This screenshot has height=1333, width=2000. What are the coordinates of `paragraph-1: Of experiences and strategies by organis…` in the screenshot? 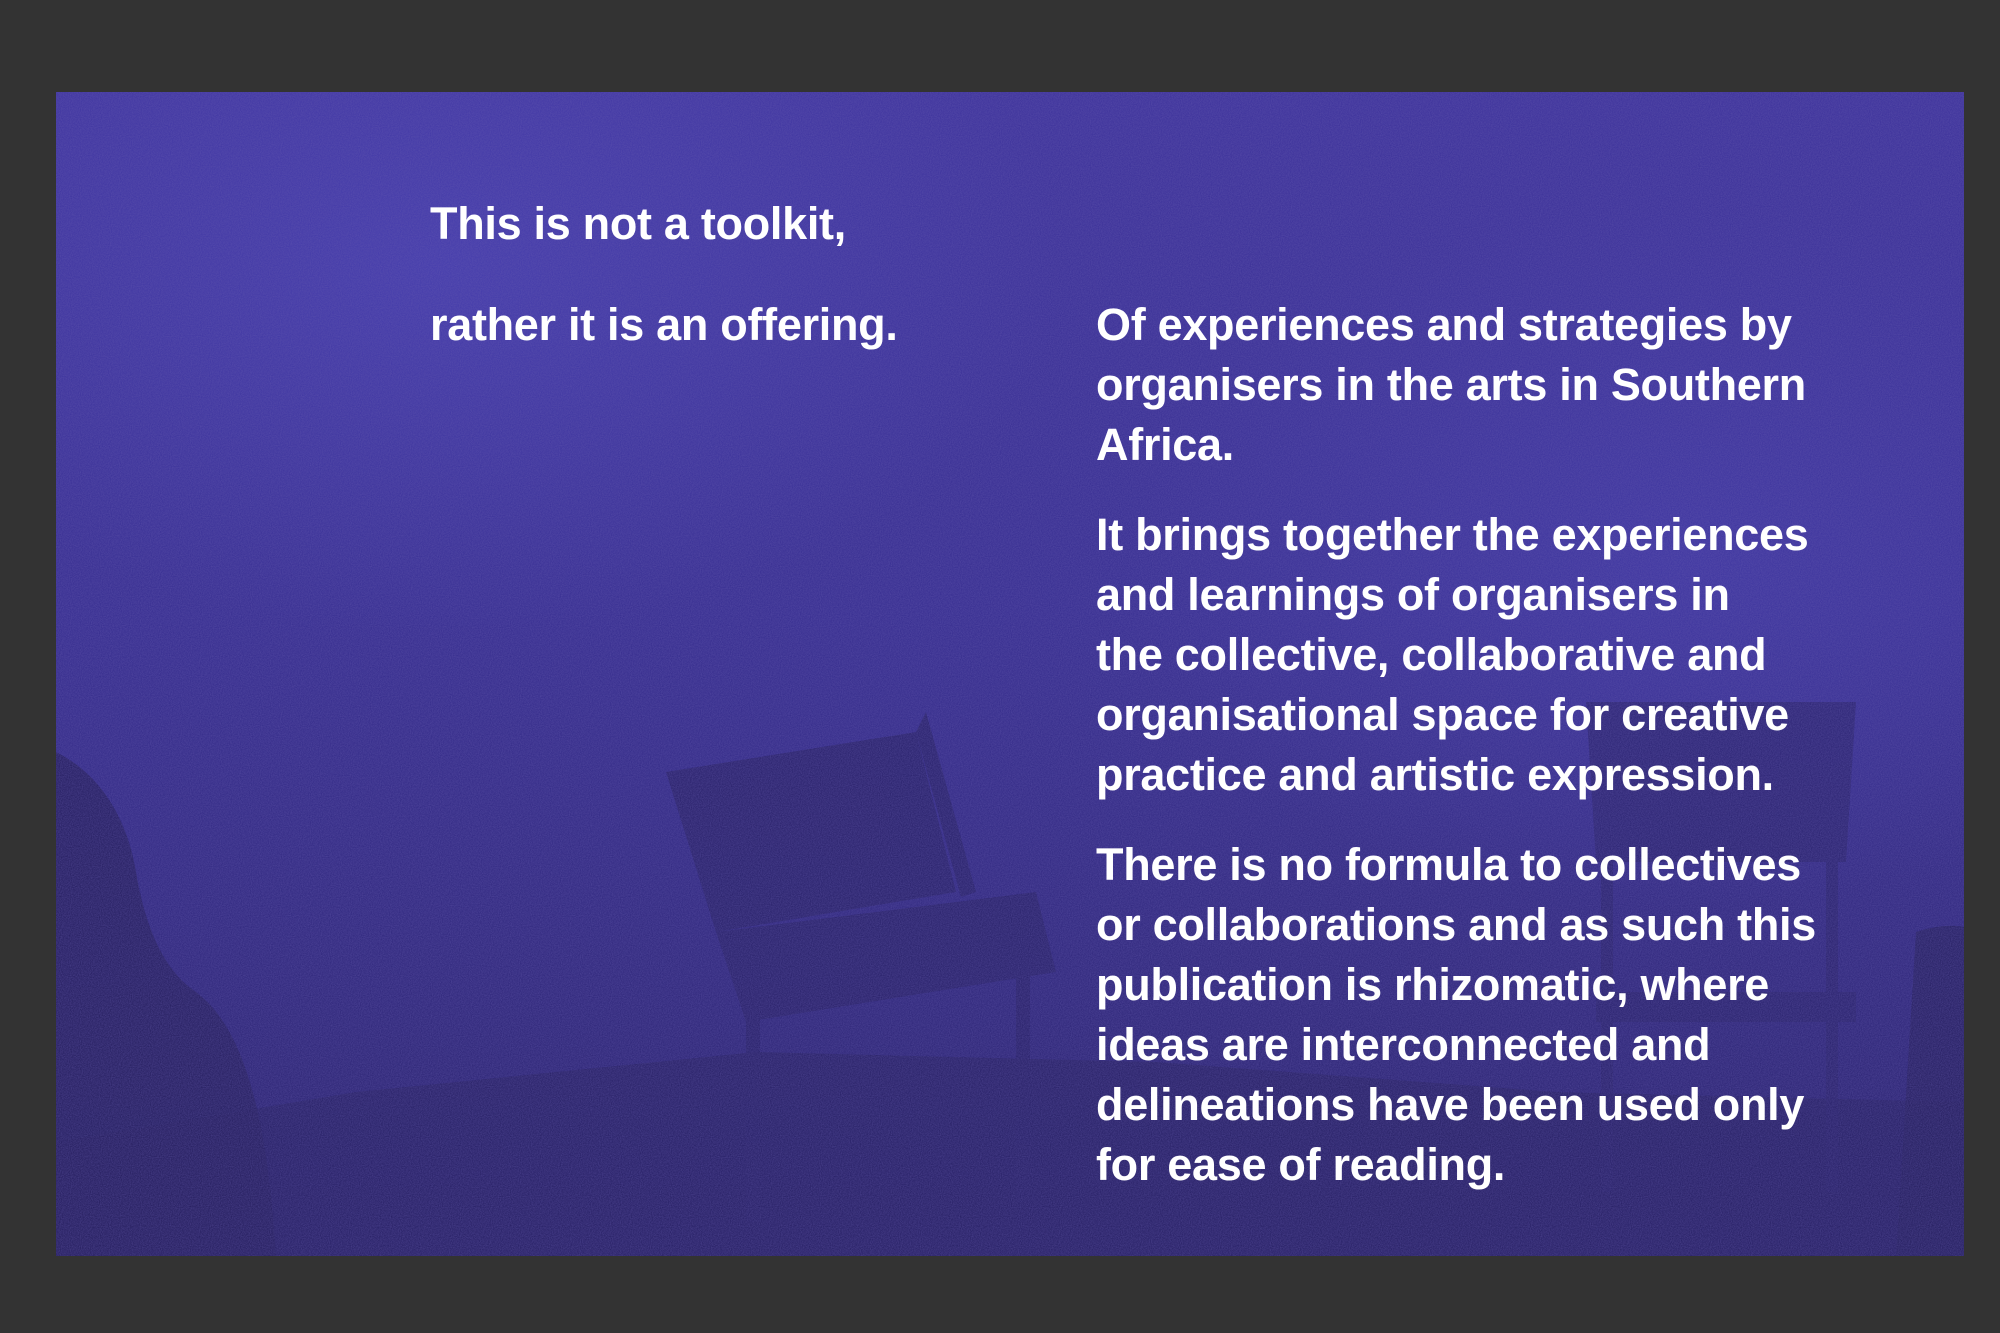 It's located at (1451, 384).